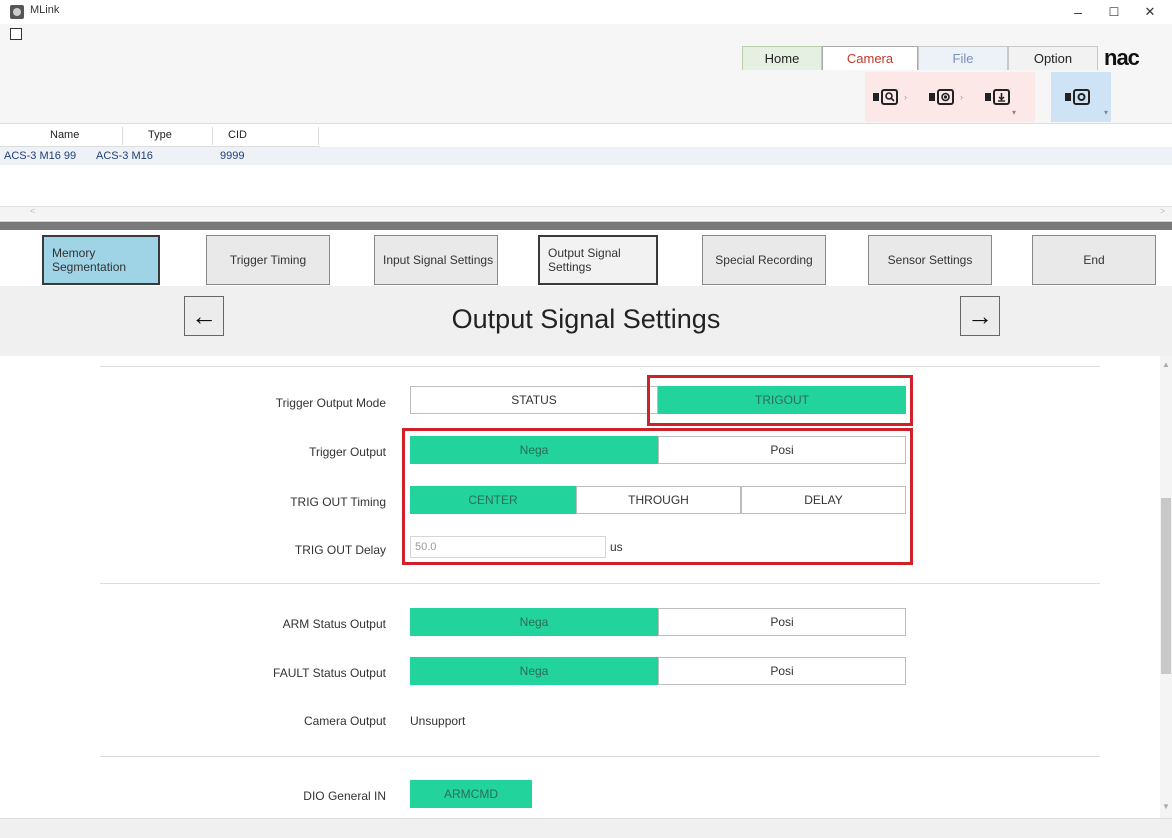 The height and width of the screenshot is (838, 1172). What do you see at coordinates (586, 213) in the screenshot?
I see `horizontal-scrollbar` at bounding box center [586, 213].